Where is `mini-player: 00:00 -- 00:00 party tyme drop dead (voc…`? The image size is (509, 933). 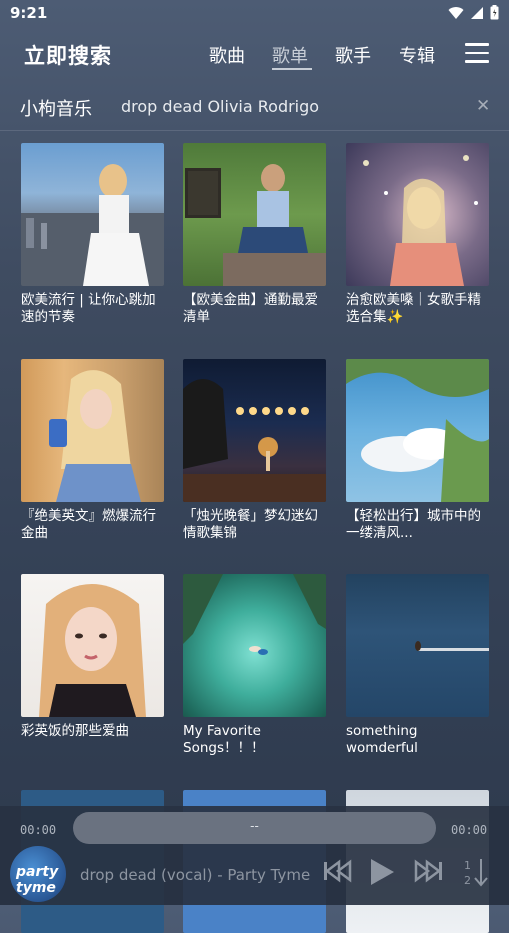
mini-player: 00:00 -- 00:00 party tyme drop dead (voc… is located at coordinates (254, 855).